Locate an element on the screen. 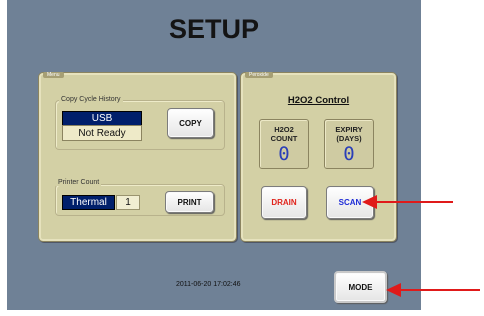 Image resolution: width=484 pixels, height=316 pixels. printer-count-label: Printer Count is located at coordinates (79, 182).